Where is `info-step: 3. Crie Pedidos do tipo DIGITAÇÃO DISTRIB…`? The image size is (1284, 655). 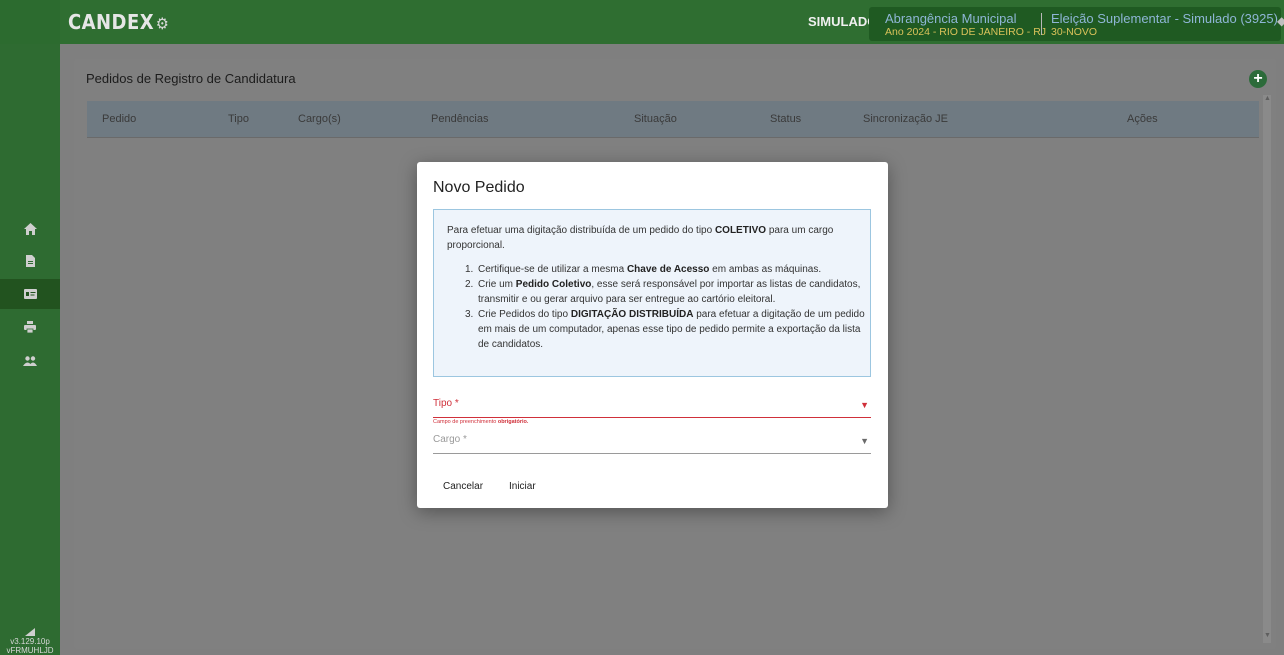 info-step: 3. Crie Pedidos do tipo DIGITAÇÃO DISTRIB… is located at coordinates (657, 329).